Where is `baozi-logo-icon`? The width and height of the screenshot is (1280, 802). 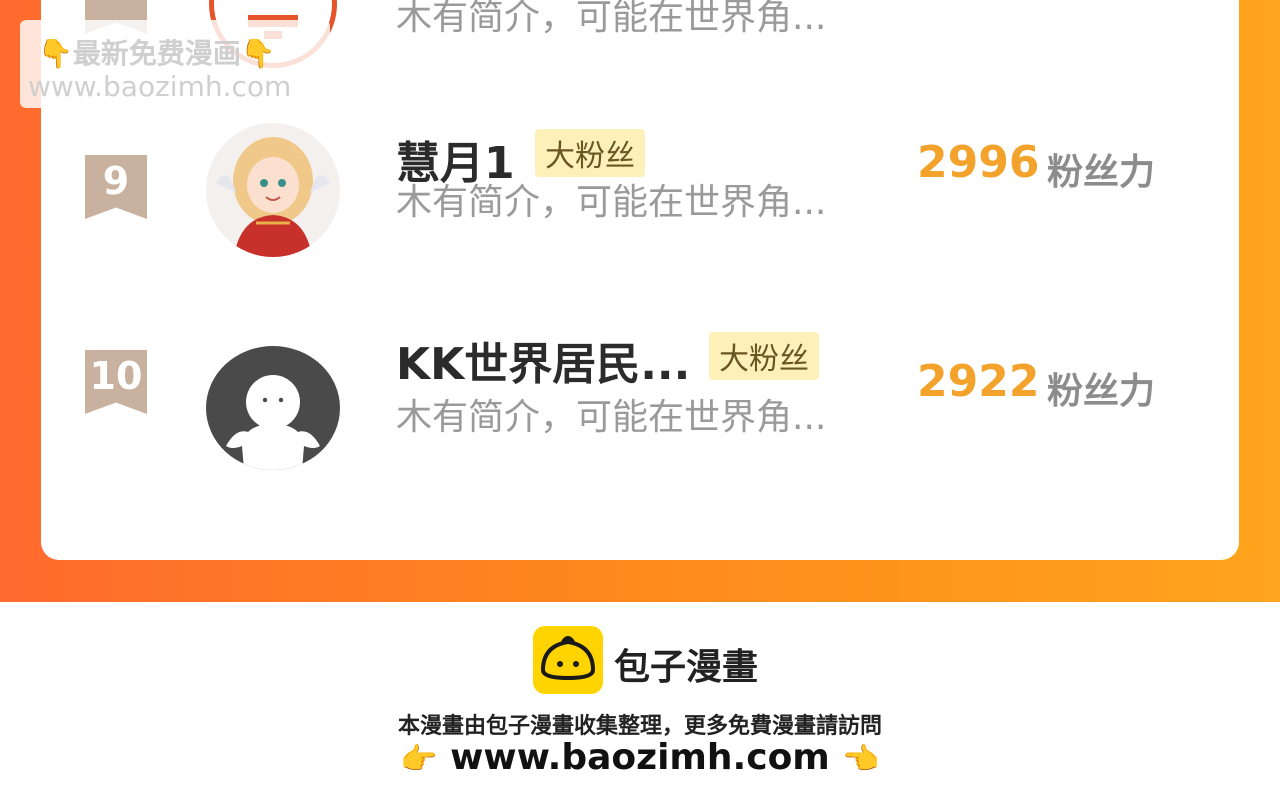
baozi-logo-icon is located at coordinates (568, 660).